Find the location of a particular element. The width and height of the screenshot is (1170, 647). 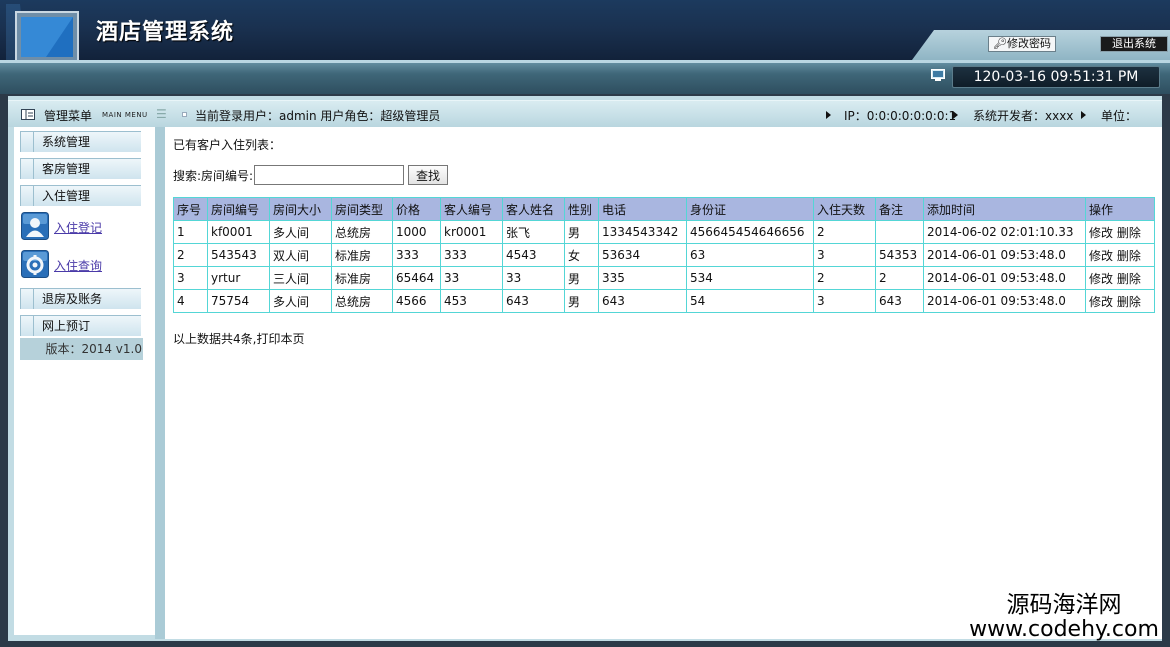

cell-guest-no: 33 is located at coordinates (471, 278).